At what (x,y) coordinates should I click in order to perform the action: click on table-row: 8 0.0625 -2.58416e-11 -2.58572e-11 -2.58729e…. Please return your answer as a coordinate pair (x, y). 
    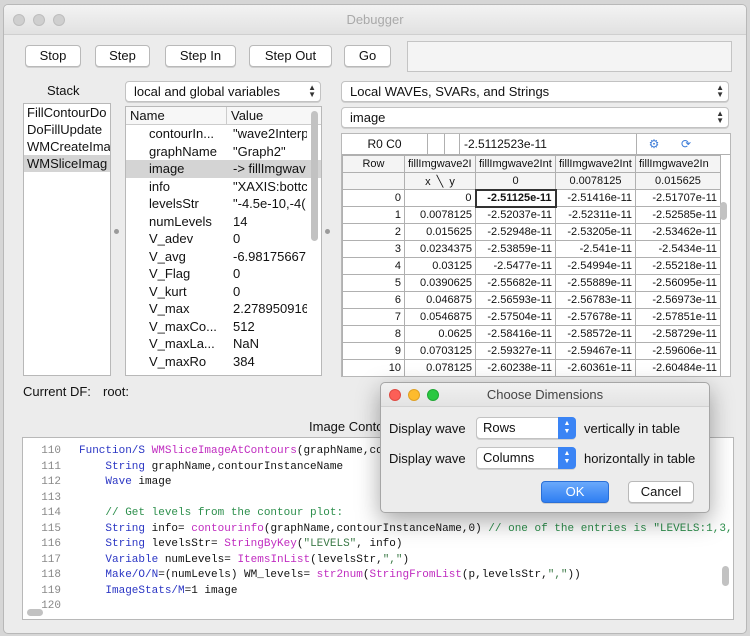
    Looking at the image, I should click on (531, 334).